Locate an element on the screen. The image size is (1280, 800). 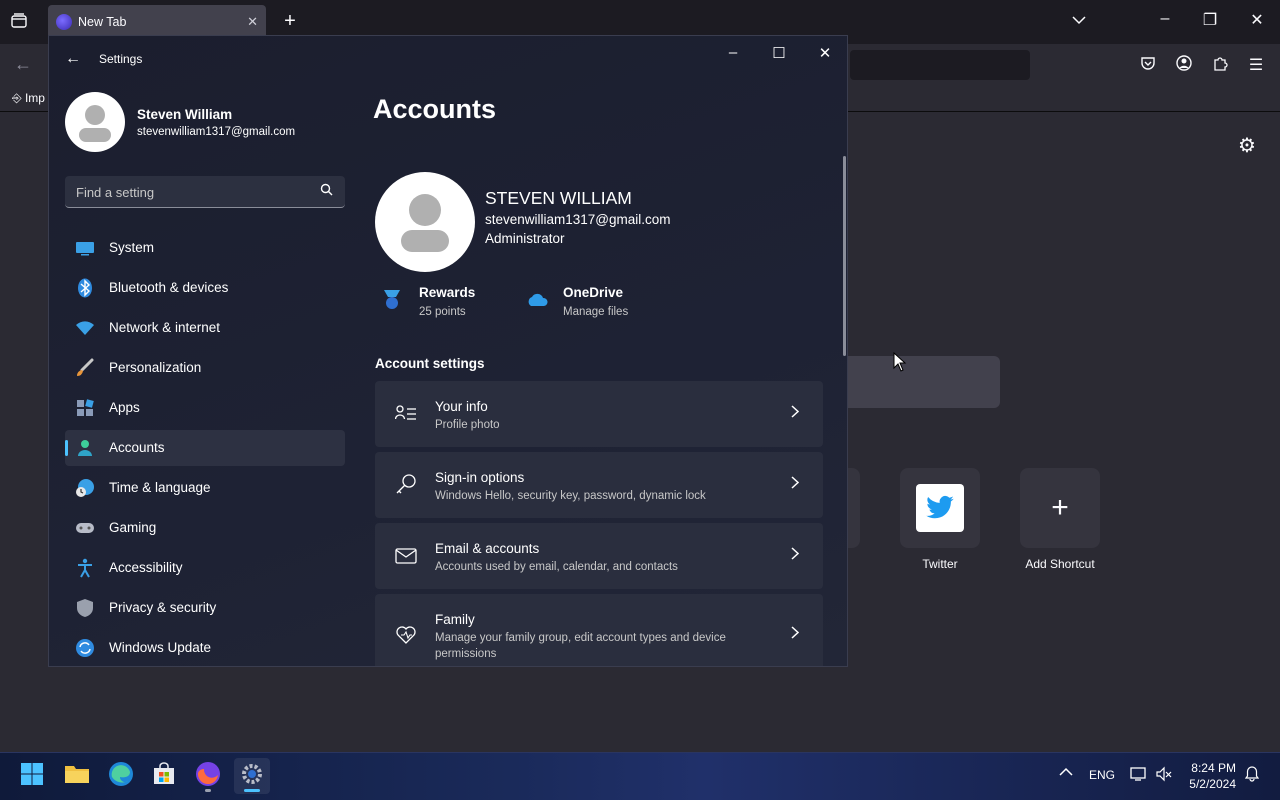
file-explorer-icon is located at coordinates (77, 776).